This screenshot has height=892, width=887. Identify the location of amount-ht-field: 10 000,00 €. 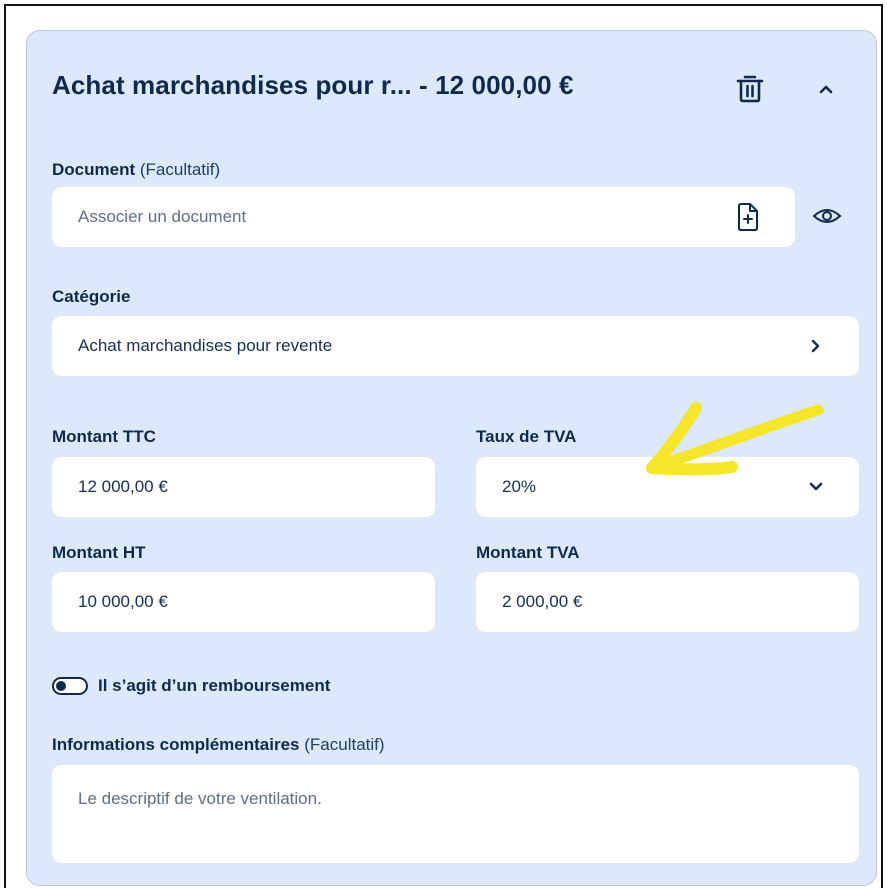
(243, 602).